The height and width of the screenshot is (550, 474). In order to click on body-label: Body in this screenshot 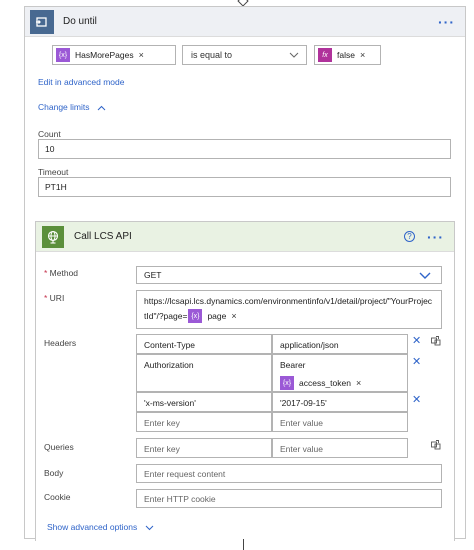, I will do `click(54, 473)`.